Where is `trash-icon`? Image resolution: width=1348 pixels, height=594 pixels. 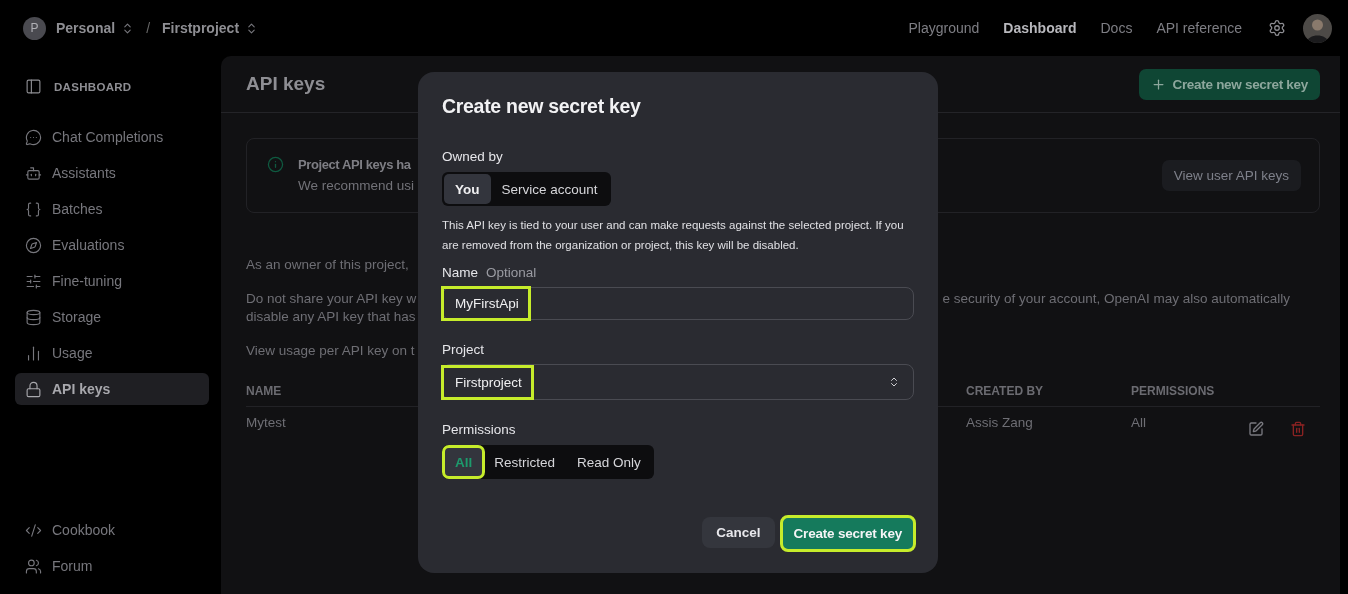
trash-icon is located at coordinates (1298, 429).